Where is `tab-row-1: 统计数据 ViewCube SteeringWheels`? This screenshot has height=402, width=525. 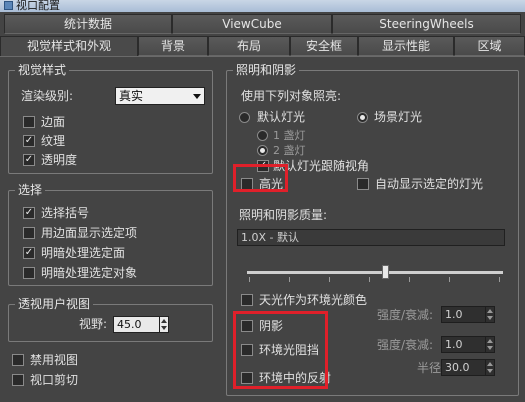 tab-row-1: 统计数据 ViewCube SteeringWheels is located at coordinates (262, 24).